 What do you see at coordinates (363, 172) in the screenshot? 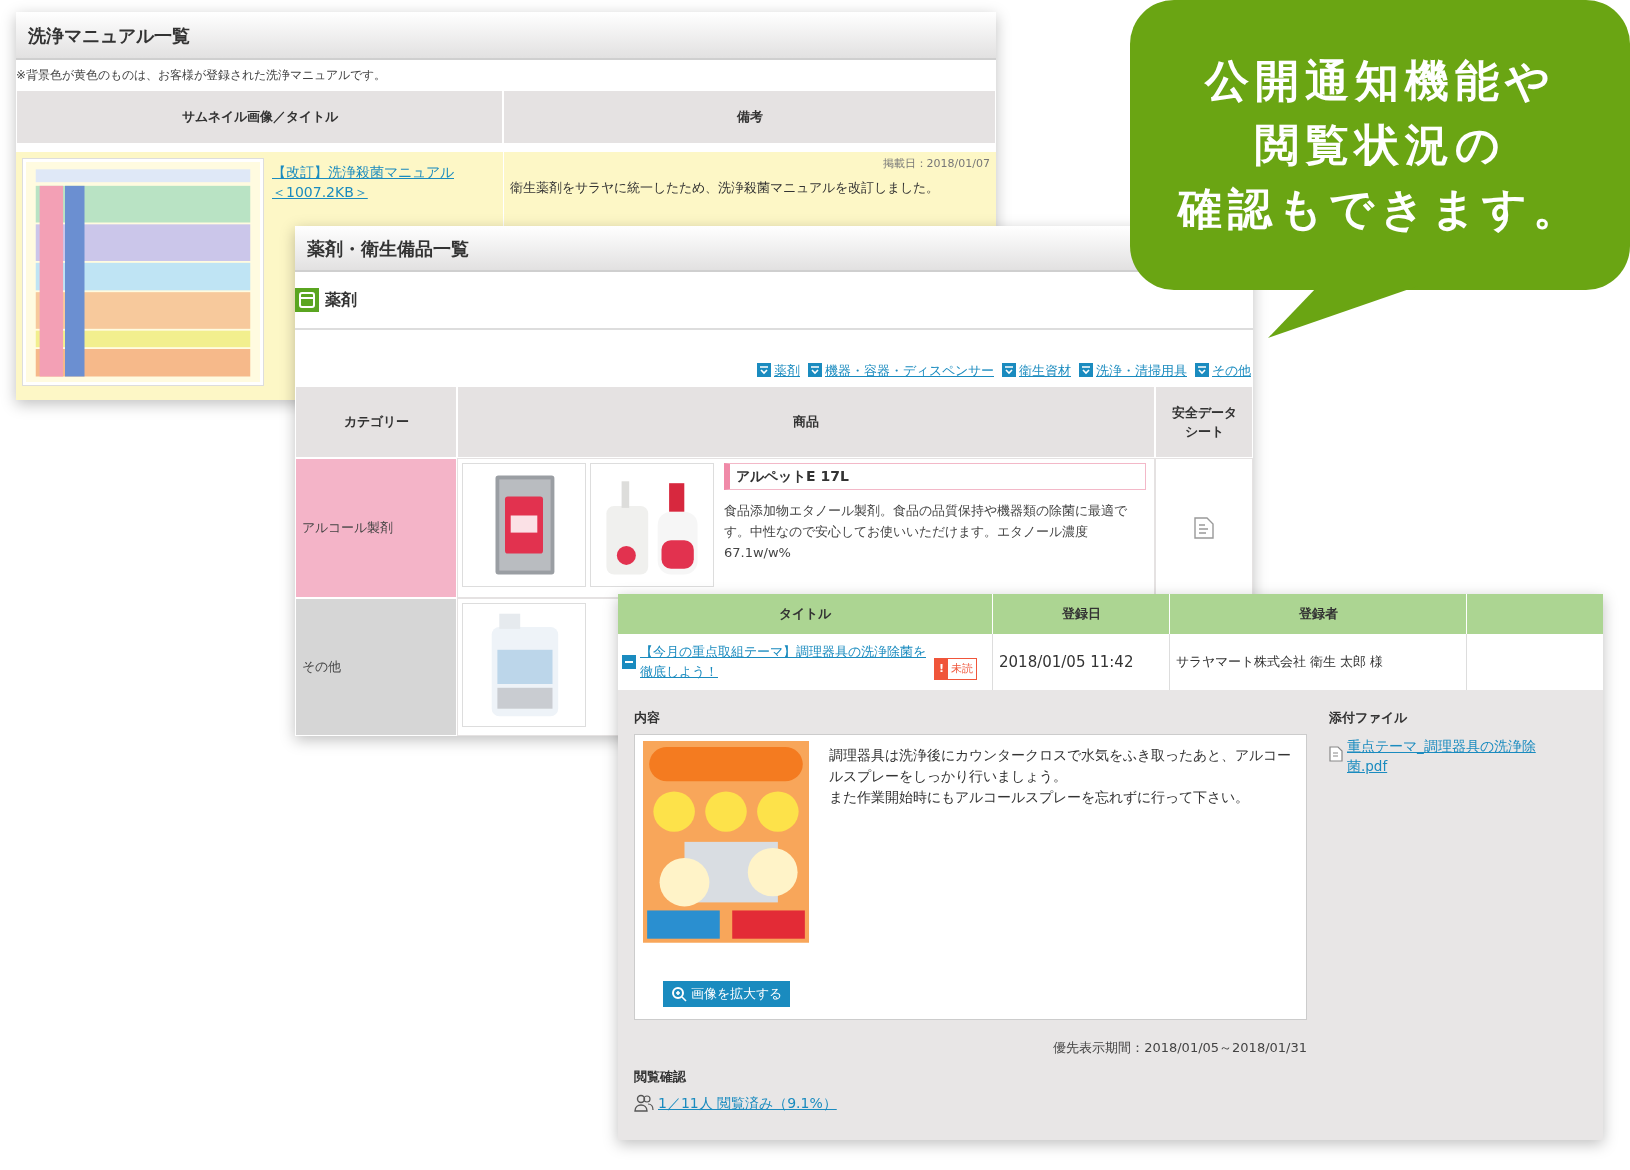
I see `manual-link: 【改訂】洗浄殺菌マニュアル` at bounding box center [363, 172].